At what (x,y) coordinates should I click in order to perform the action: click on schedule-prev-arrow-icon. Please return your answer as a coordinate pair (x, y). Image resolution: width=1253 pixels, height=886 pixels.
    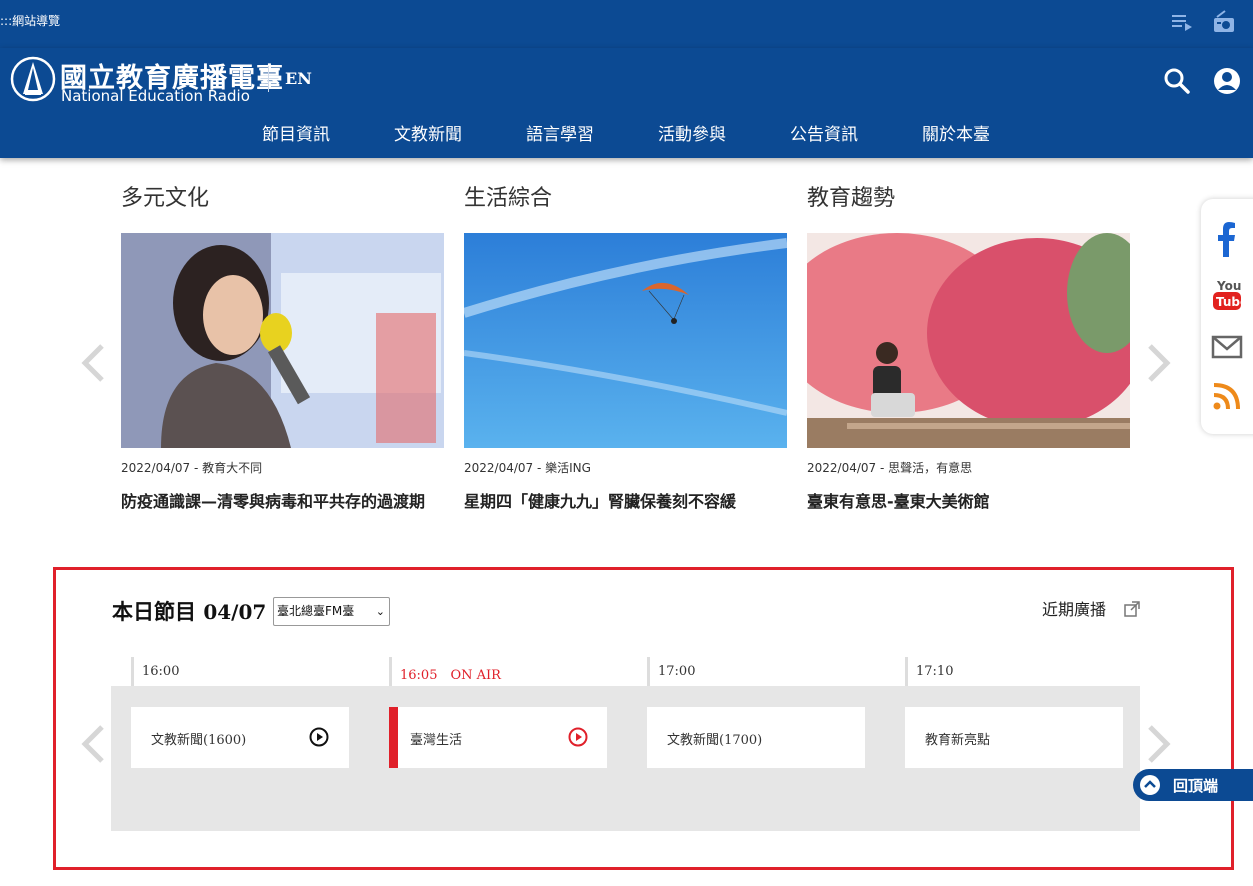
    Looking at the image, I should click on (93, 744).